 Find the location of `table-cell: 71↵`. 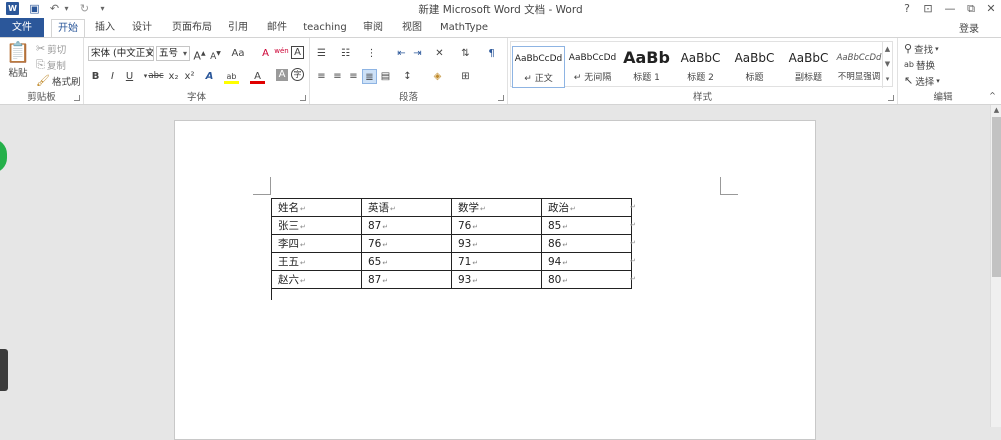

table-cell: 71↵ is located at coordinates (496, 261).